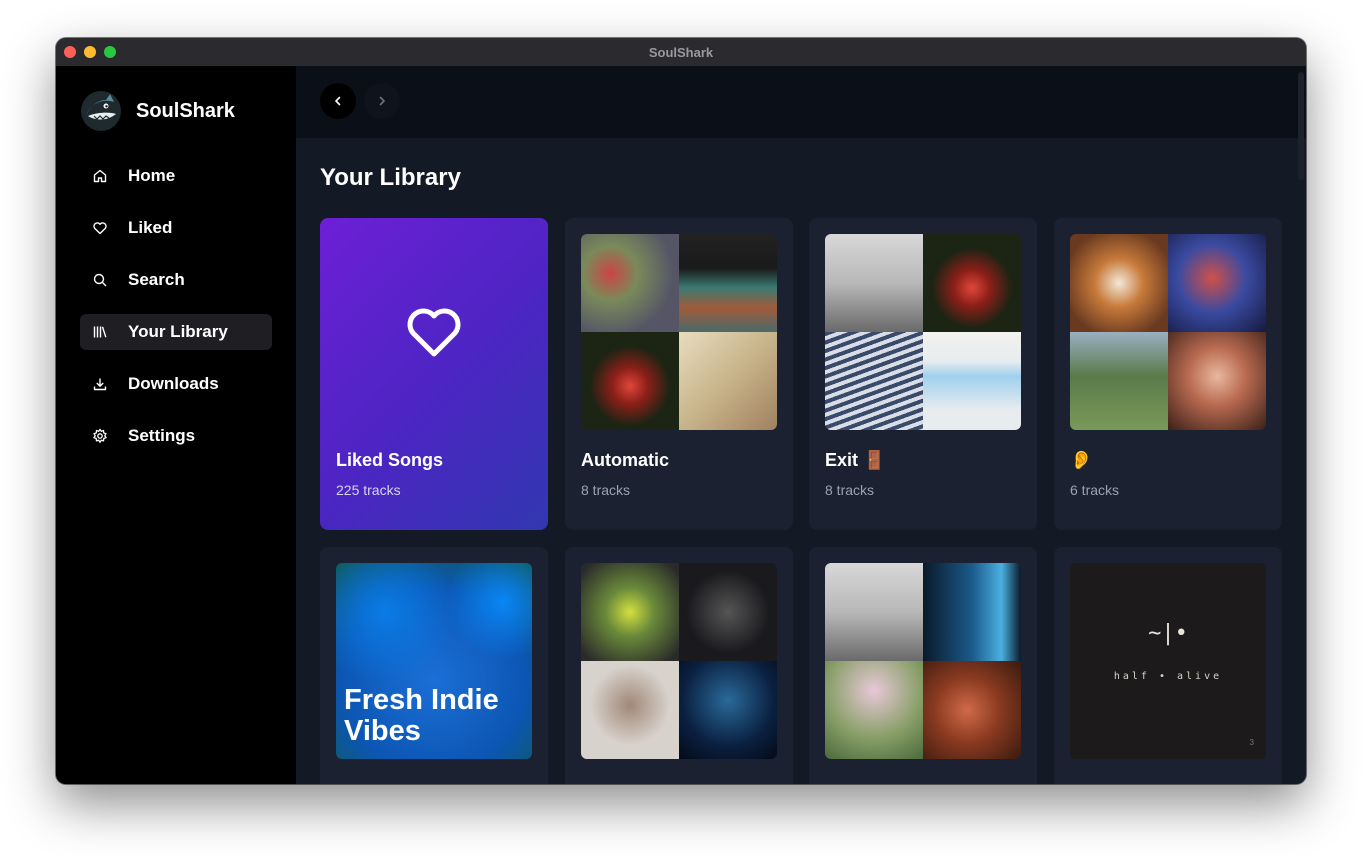 The height and width of the screenshot is (858, 1362). I want to click on chevron-left-icon, so click(338, 101).